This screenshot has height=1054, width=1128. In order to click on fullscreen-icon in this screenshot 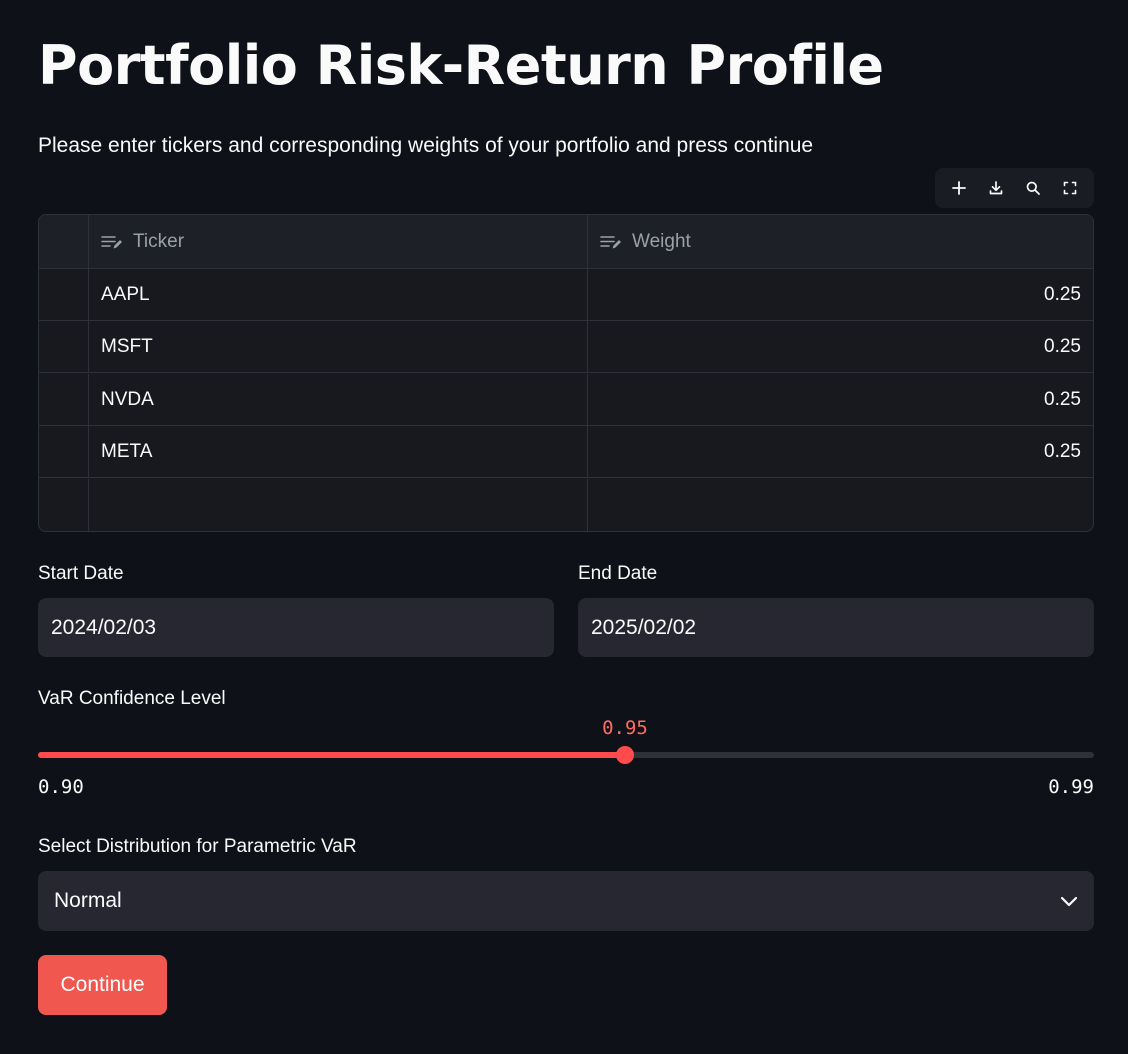, I will do `click(1069, 188)`.